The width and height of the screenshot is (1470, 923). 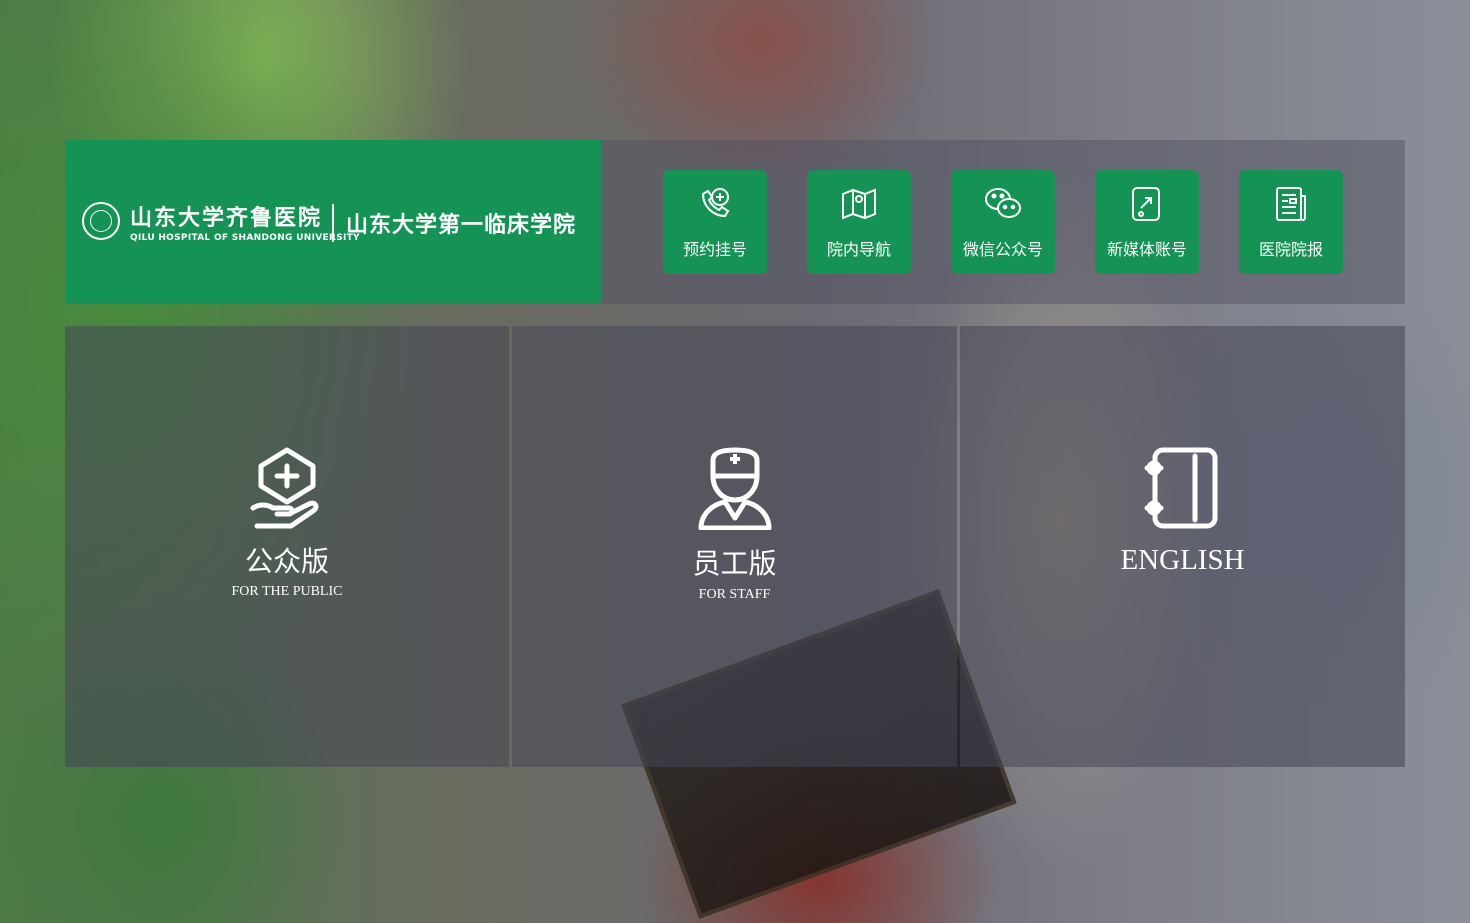 I want to click on portal-staff: 员工版 FOR STAFF, so click(x=734, y=546).